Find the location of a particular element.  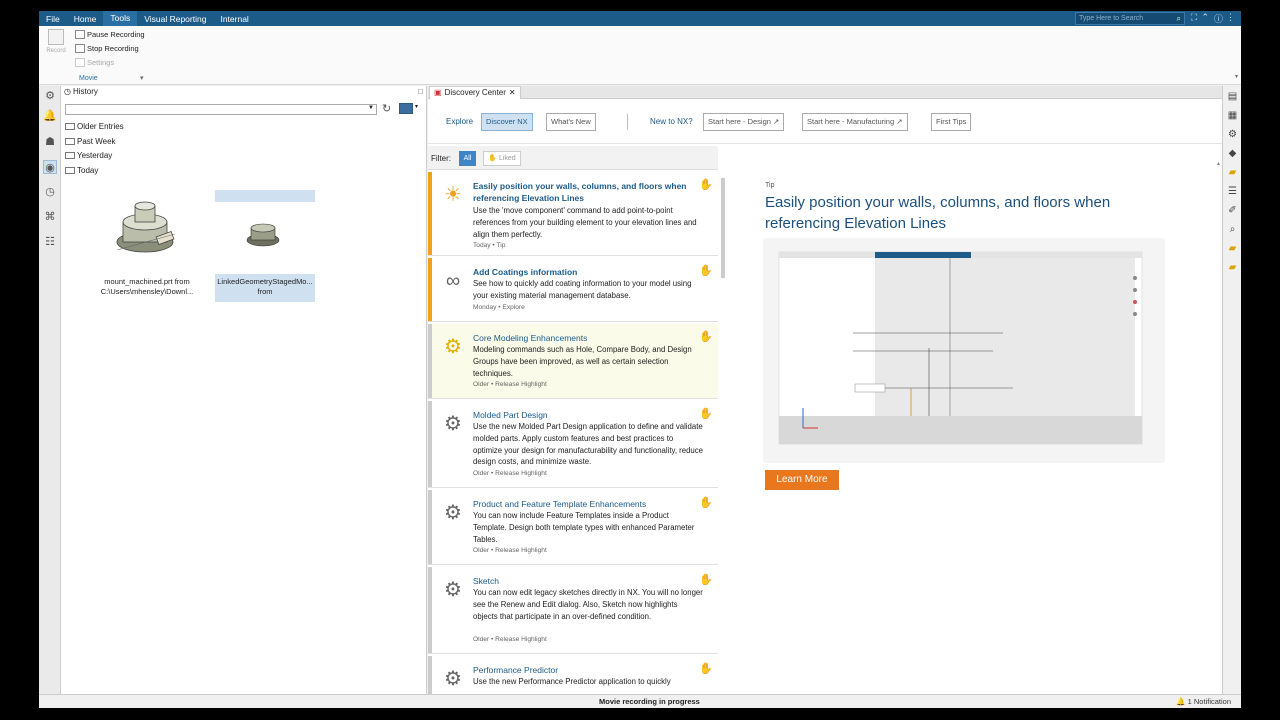

record-button: Record is located at coordinates (56, 45).